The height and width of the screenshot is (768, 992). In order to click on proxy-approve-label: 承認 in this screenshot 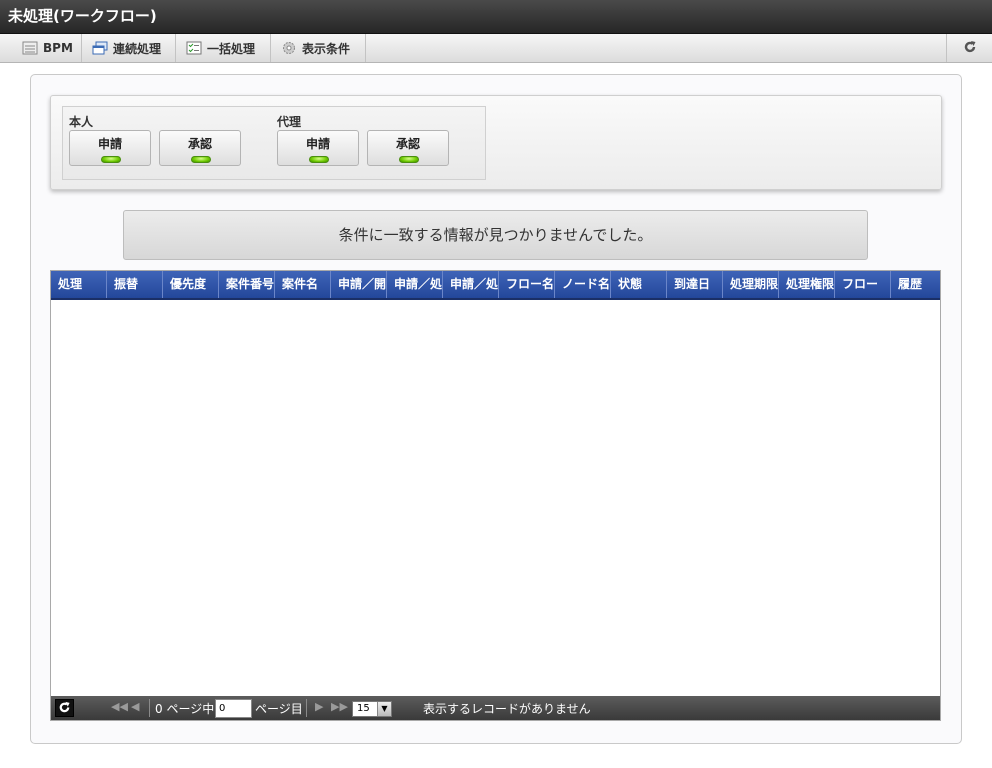, I will do `click(407, 144)`.